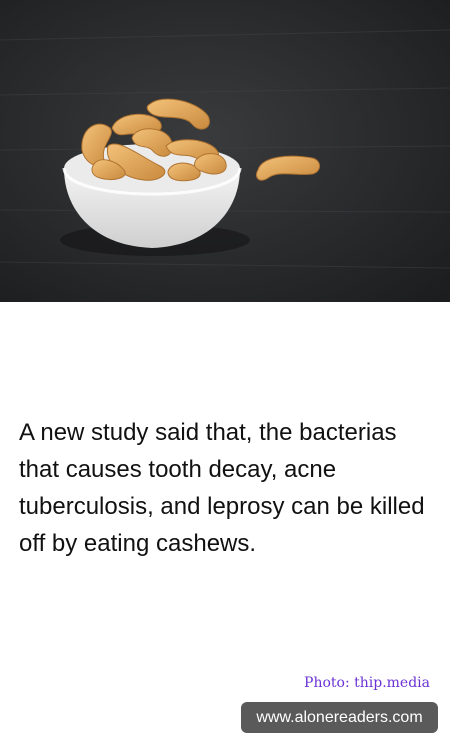  Describe the element at coordinates (339, 717) in the screenshot. I see `site-url-badge: www.alonereaders.com` at that location.